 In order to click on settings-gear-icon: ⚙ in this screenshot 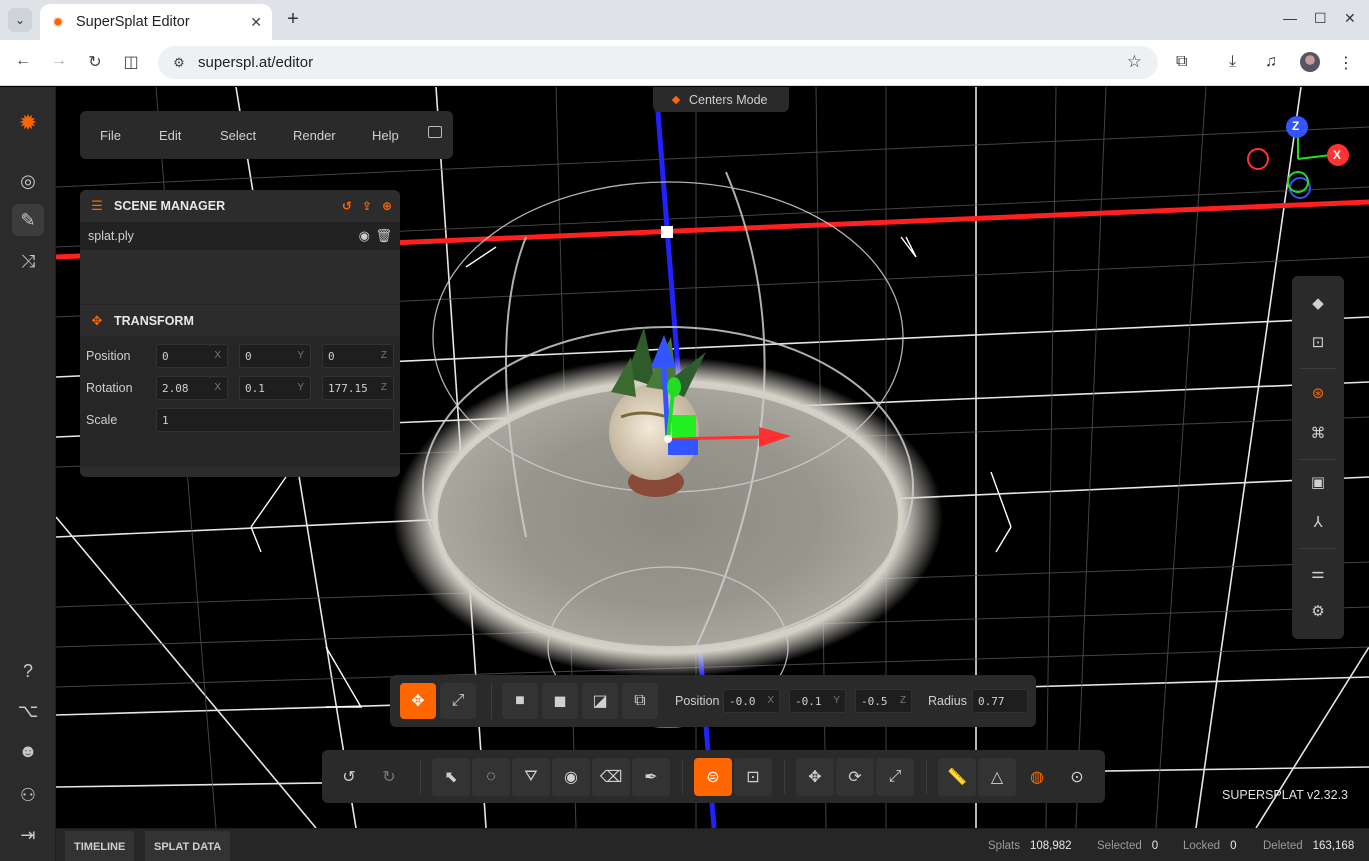, I will do `click(1318, 611)`.